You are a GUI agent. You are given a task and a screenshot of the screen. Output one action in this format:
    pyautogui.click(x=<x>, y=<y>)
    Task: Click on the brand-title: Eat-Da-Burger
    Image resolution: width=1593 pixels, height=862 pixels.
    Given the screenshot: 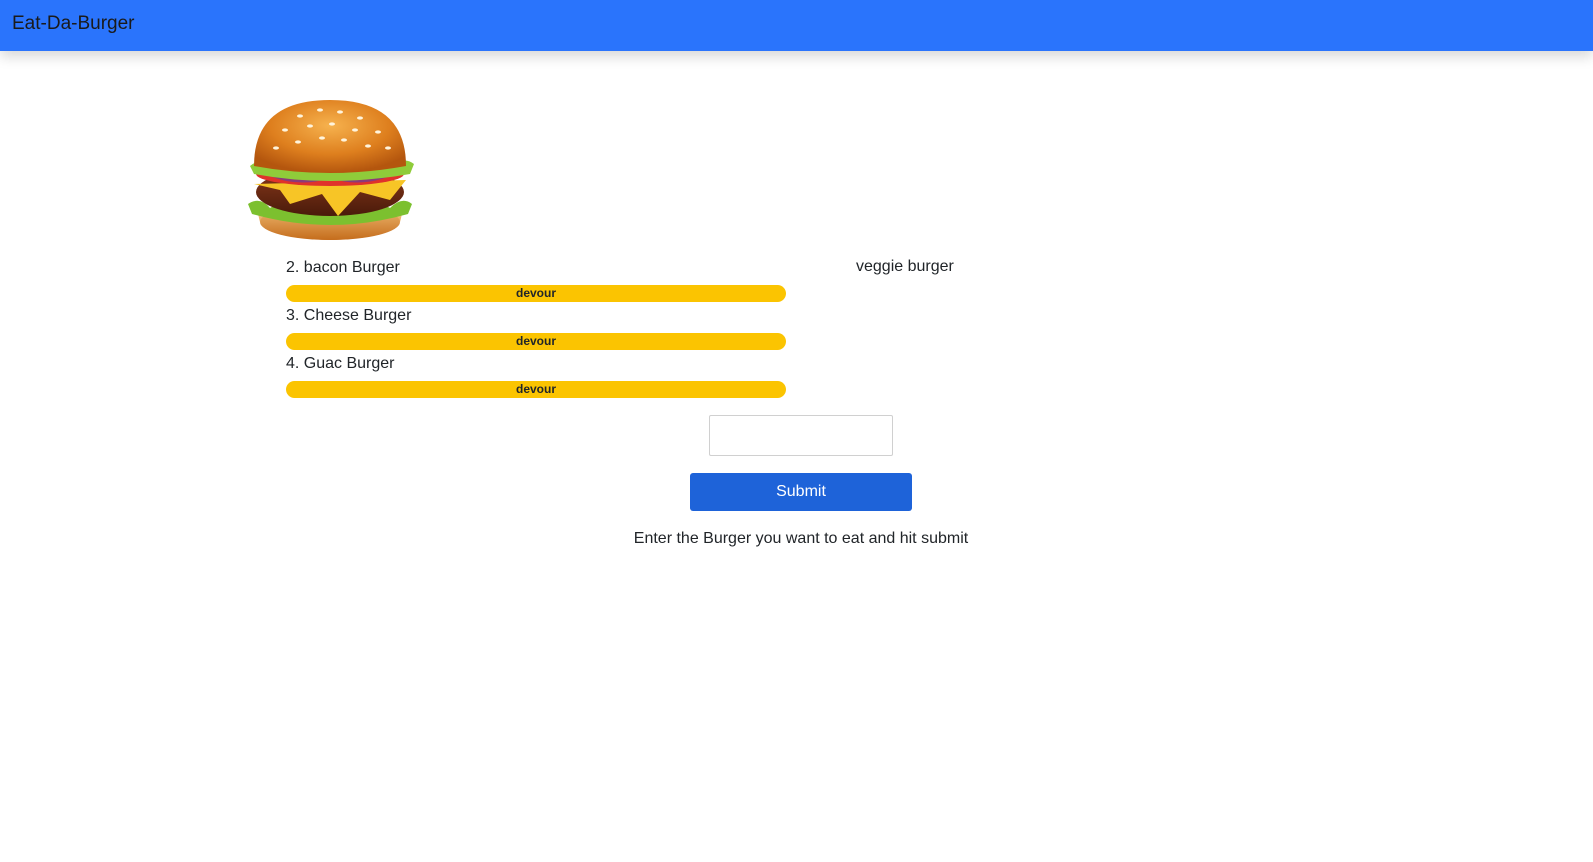 What is the action you would take?
    pyautogui.click(x=73, y=24)
    